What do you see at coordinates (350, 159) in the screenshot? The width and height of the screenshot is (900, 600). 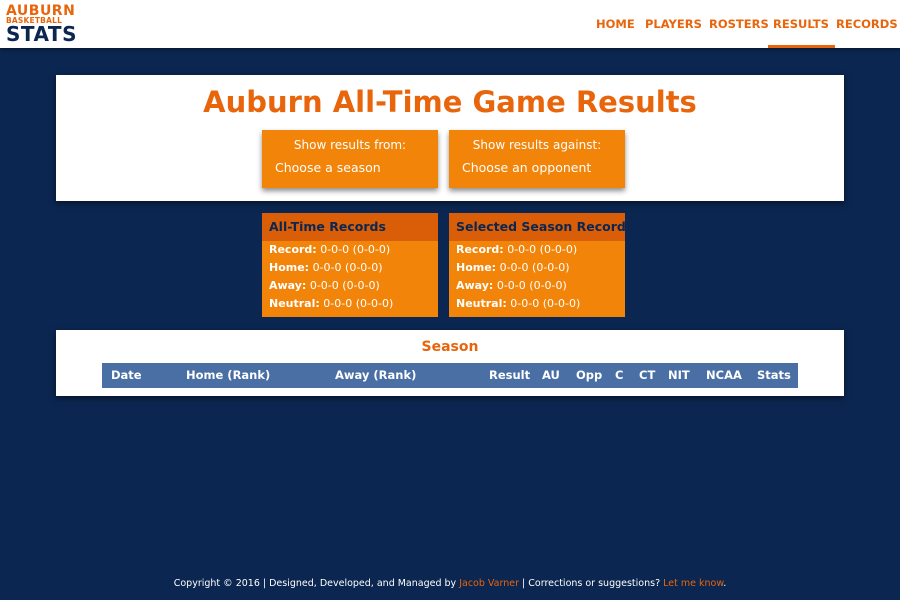 I see `season-filter-dropdown: Show results from: Choose a season` at bounding box center [350, 159].